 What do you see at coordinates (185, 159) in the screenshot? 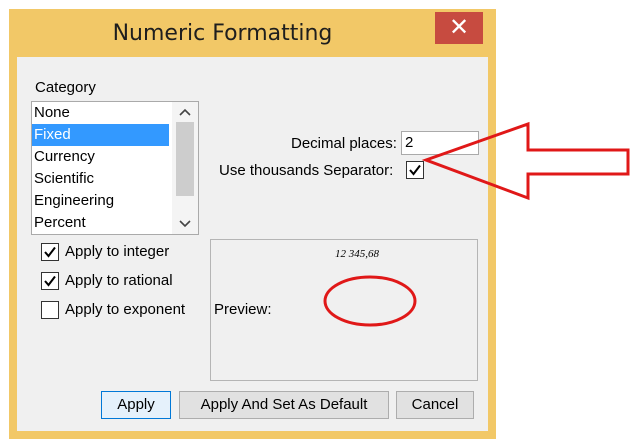
I see `scrollbar-thumb` at bounding box center [185, 159].